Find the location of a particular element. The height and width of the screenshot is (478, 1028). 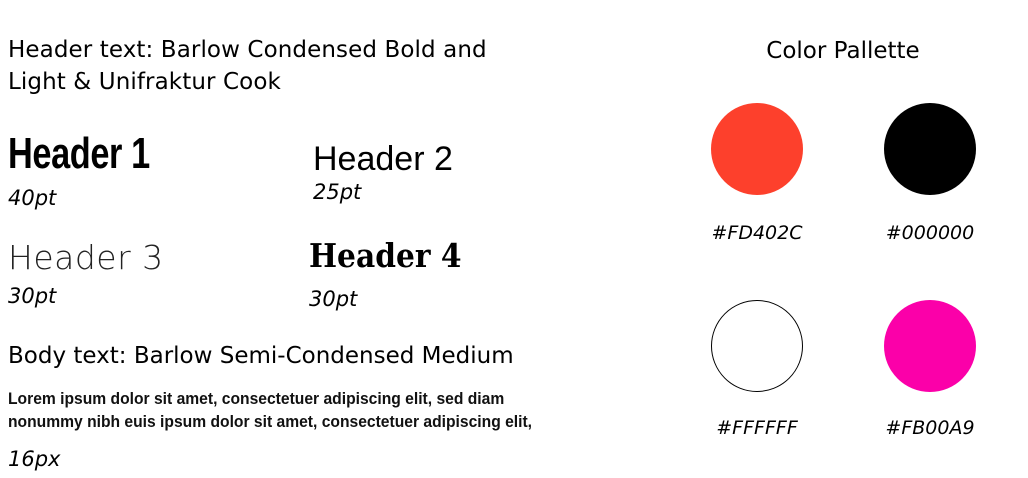

header-1-sample: Header 1 is located at coordinates (79, 153).